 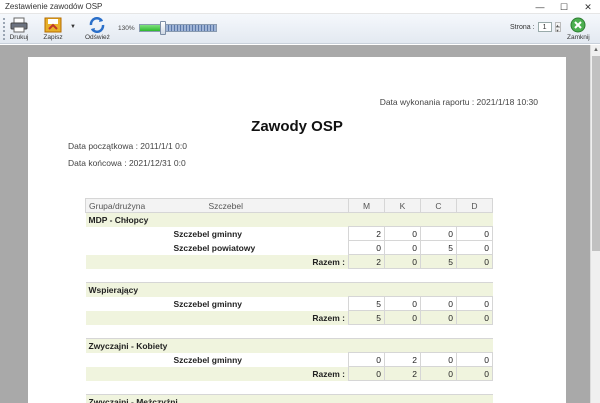 I want to click on sum-cell-k: 2, so click(x=402, y=373).